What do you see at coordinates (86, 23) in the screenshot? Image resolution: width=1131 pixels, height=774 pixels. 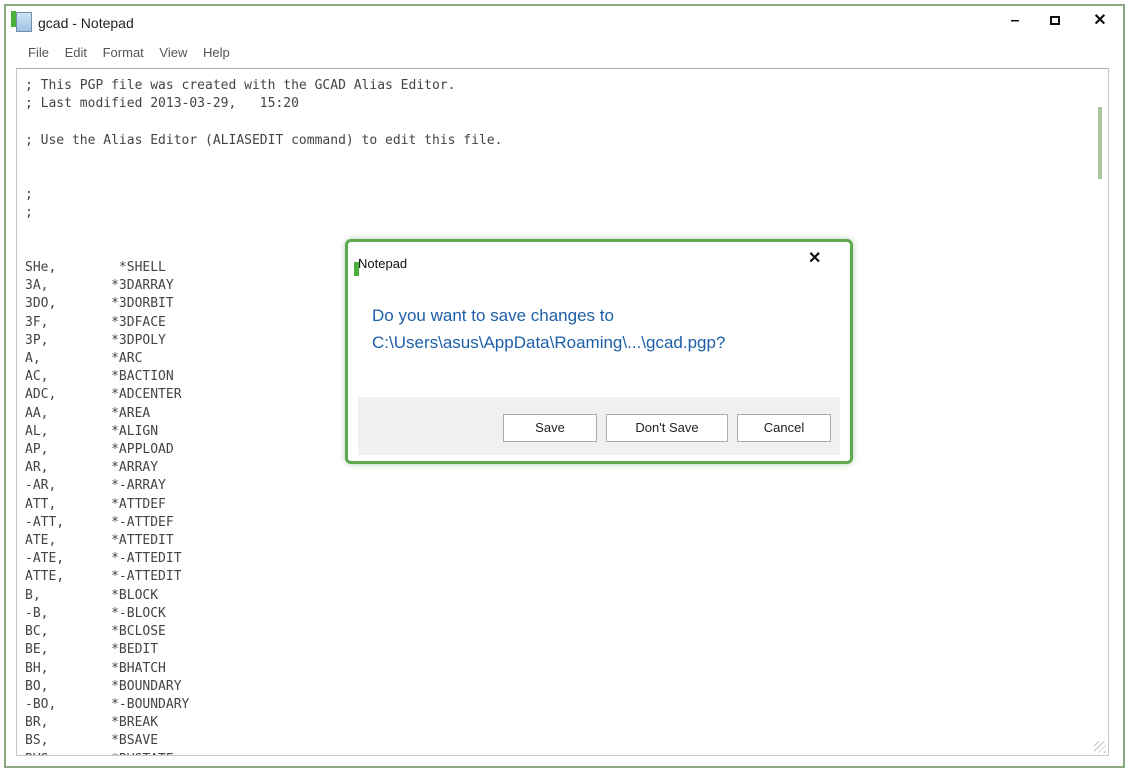 I see `window-title: gcad - Notepad` at bounding box center [86, 23].